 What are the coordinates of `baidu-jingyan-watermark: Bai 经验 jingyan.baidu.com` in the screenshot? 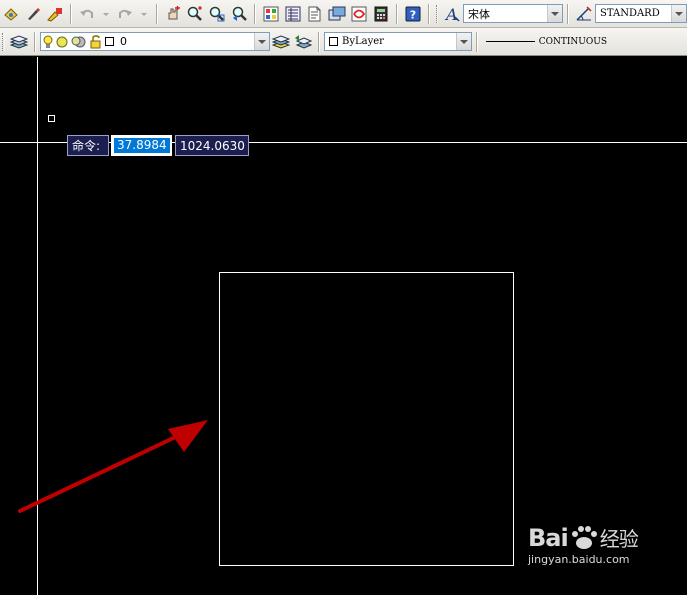 It's located at (583, 545).